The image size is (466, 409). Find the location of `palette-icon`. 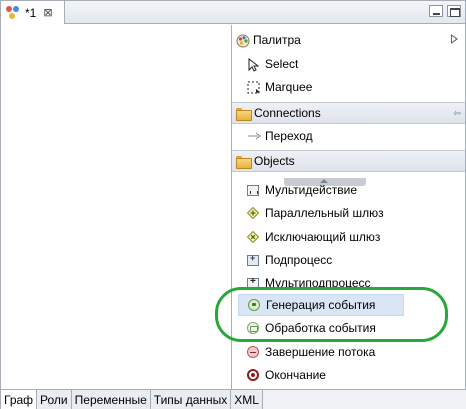

palette-icon is located at coordinates (243, 41).